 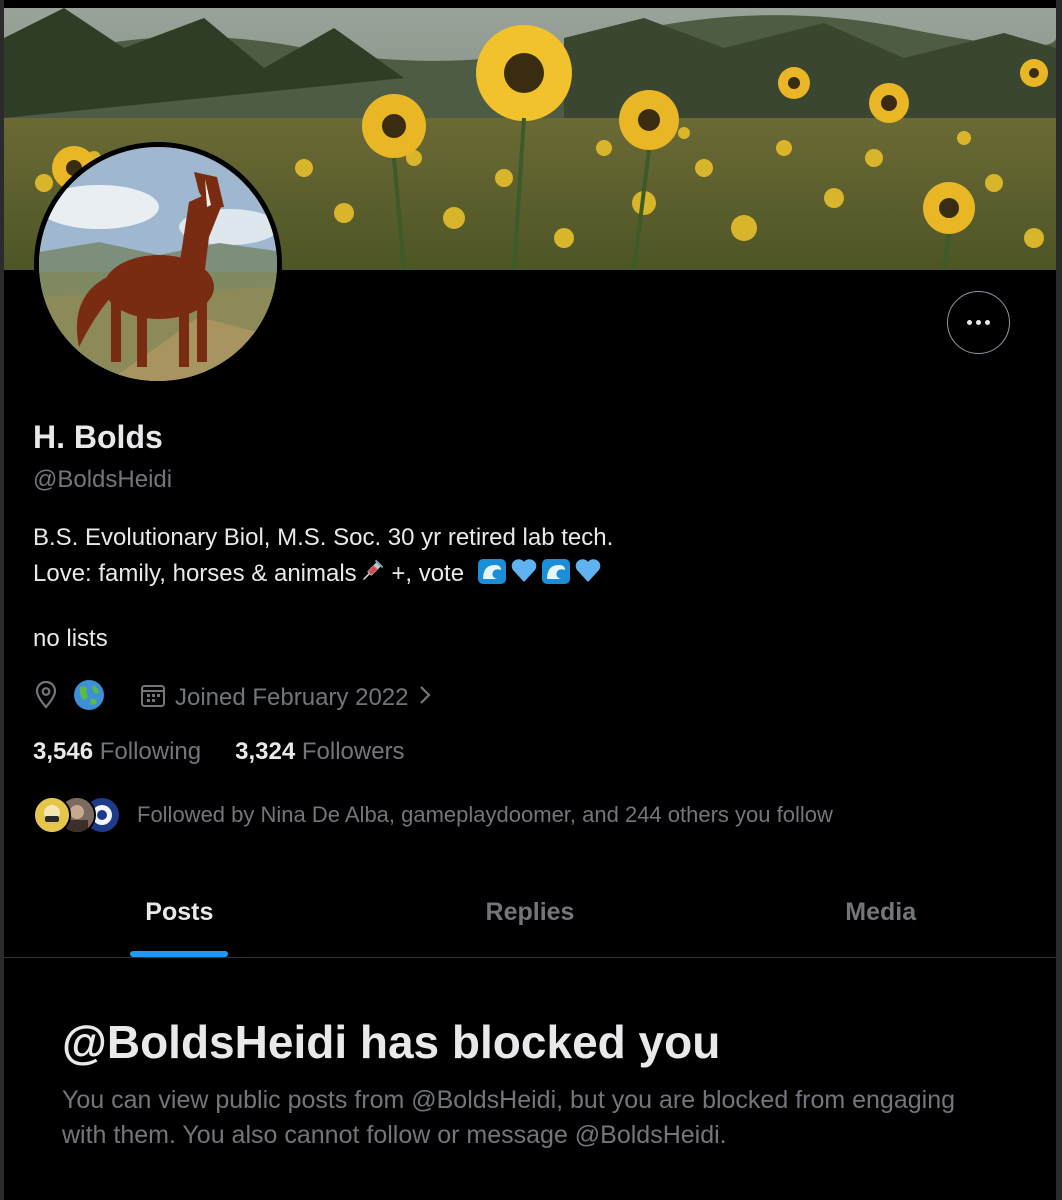 What do you see at coordinates (153, 698) in the screenshot?
I see `calendar-icon` at bounding box center [153, 698].